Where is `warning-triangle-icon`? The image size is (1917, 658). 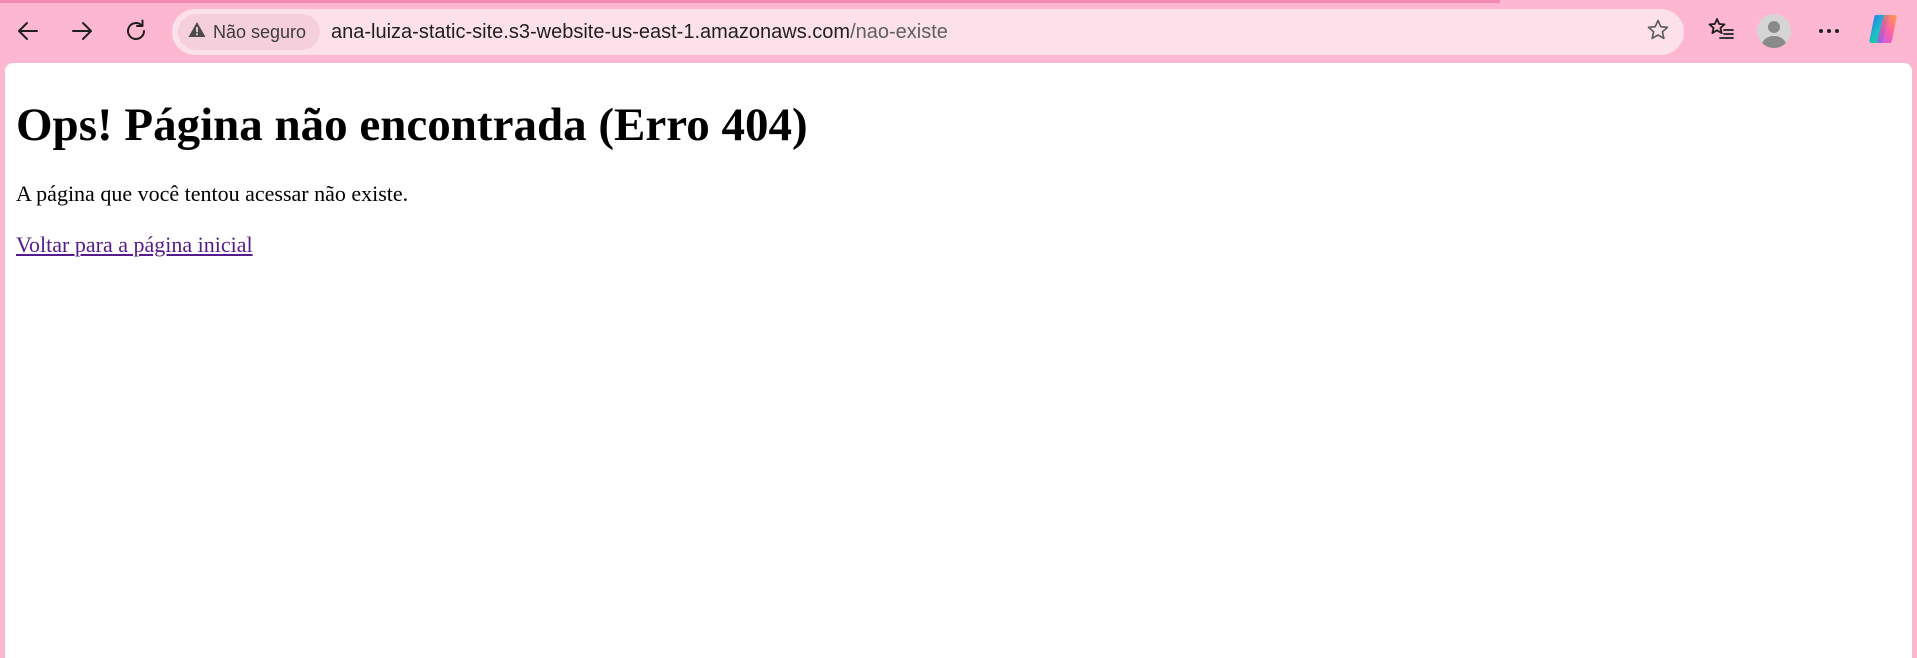
warning-triangle-icon is located at coordinates (197, 32).